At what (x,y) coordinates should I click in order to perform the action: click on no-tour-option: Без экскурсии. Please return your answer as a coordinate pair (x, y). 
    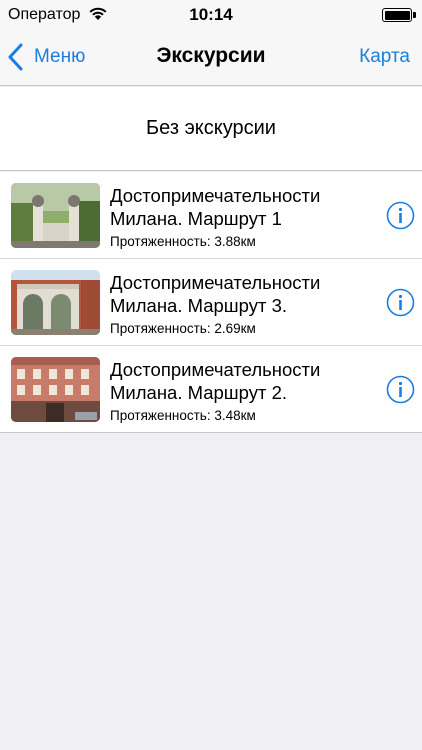
    Looking at the image, I should click on (211, 129).